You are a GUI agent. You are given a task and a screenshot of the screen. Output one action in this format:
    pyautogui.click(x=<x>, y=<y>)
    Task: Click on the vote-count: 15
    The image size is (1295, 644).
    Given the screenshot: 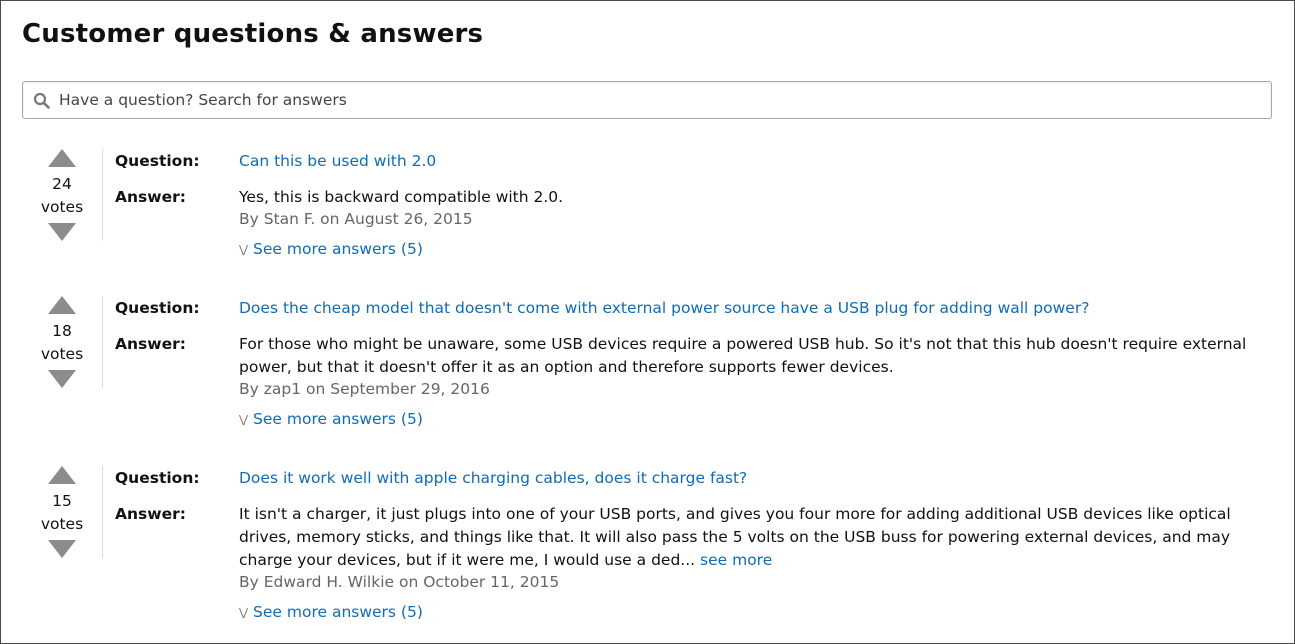 What is the action you would take?
    pyautogui.click(x=62, y=501)
    